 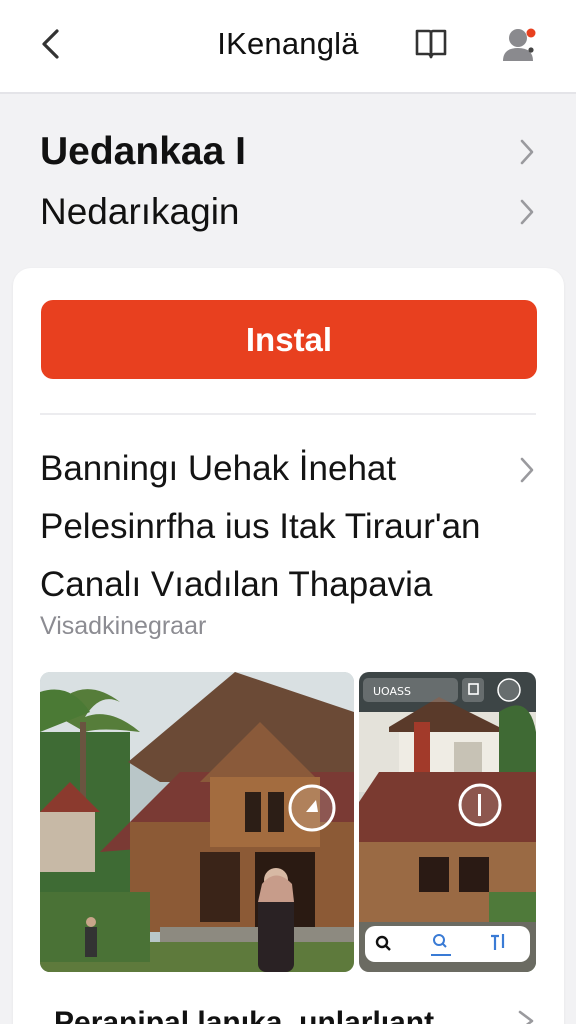 What do you see at coordinates (244, 1015) in the screenshot?
I see `section-title: Peranipal lanıka, unlarlıant` at bounding box center [244, 1015].